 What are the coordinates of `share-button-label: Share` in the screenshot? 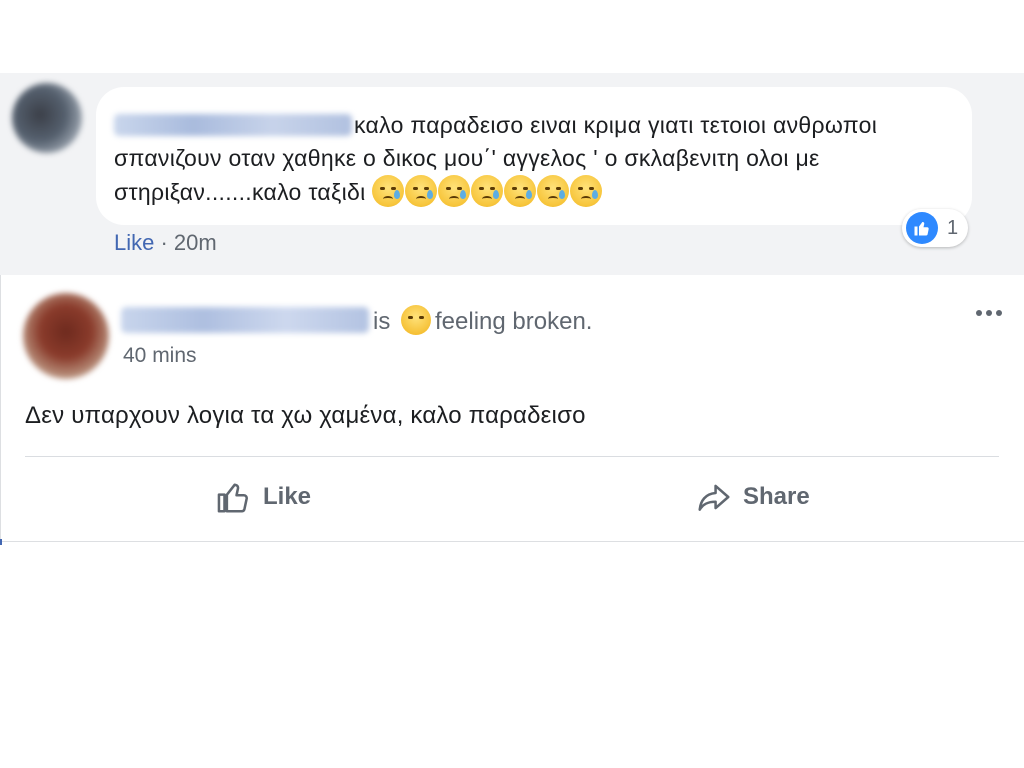 It's located at (776, 496).